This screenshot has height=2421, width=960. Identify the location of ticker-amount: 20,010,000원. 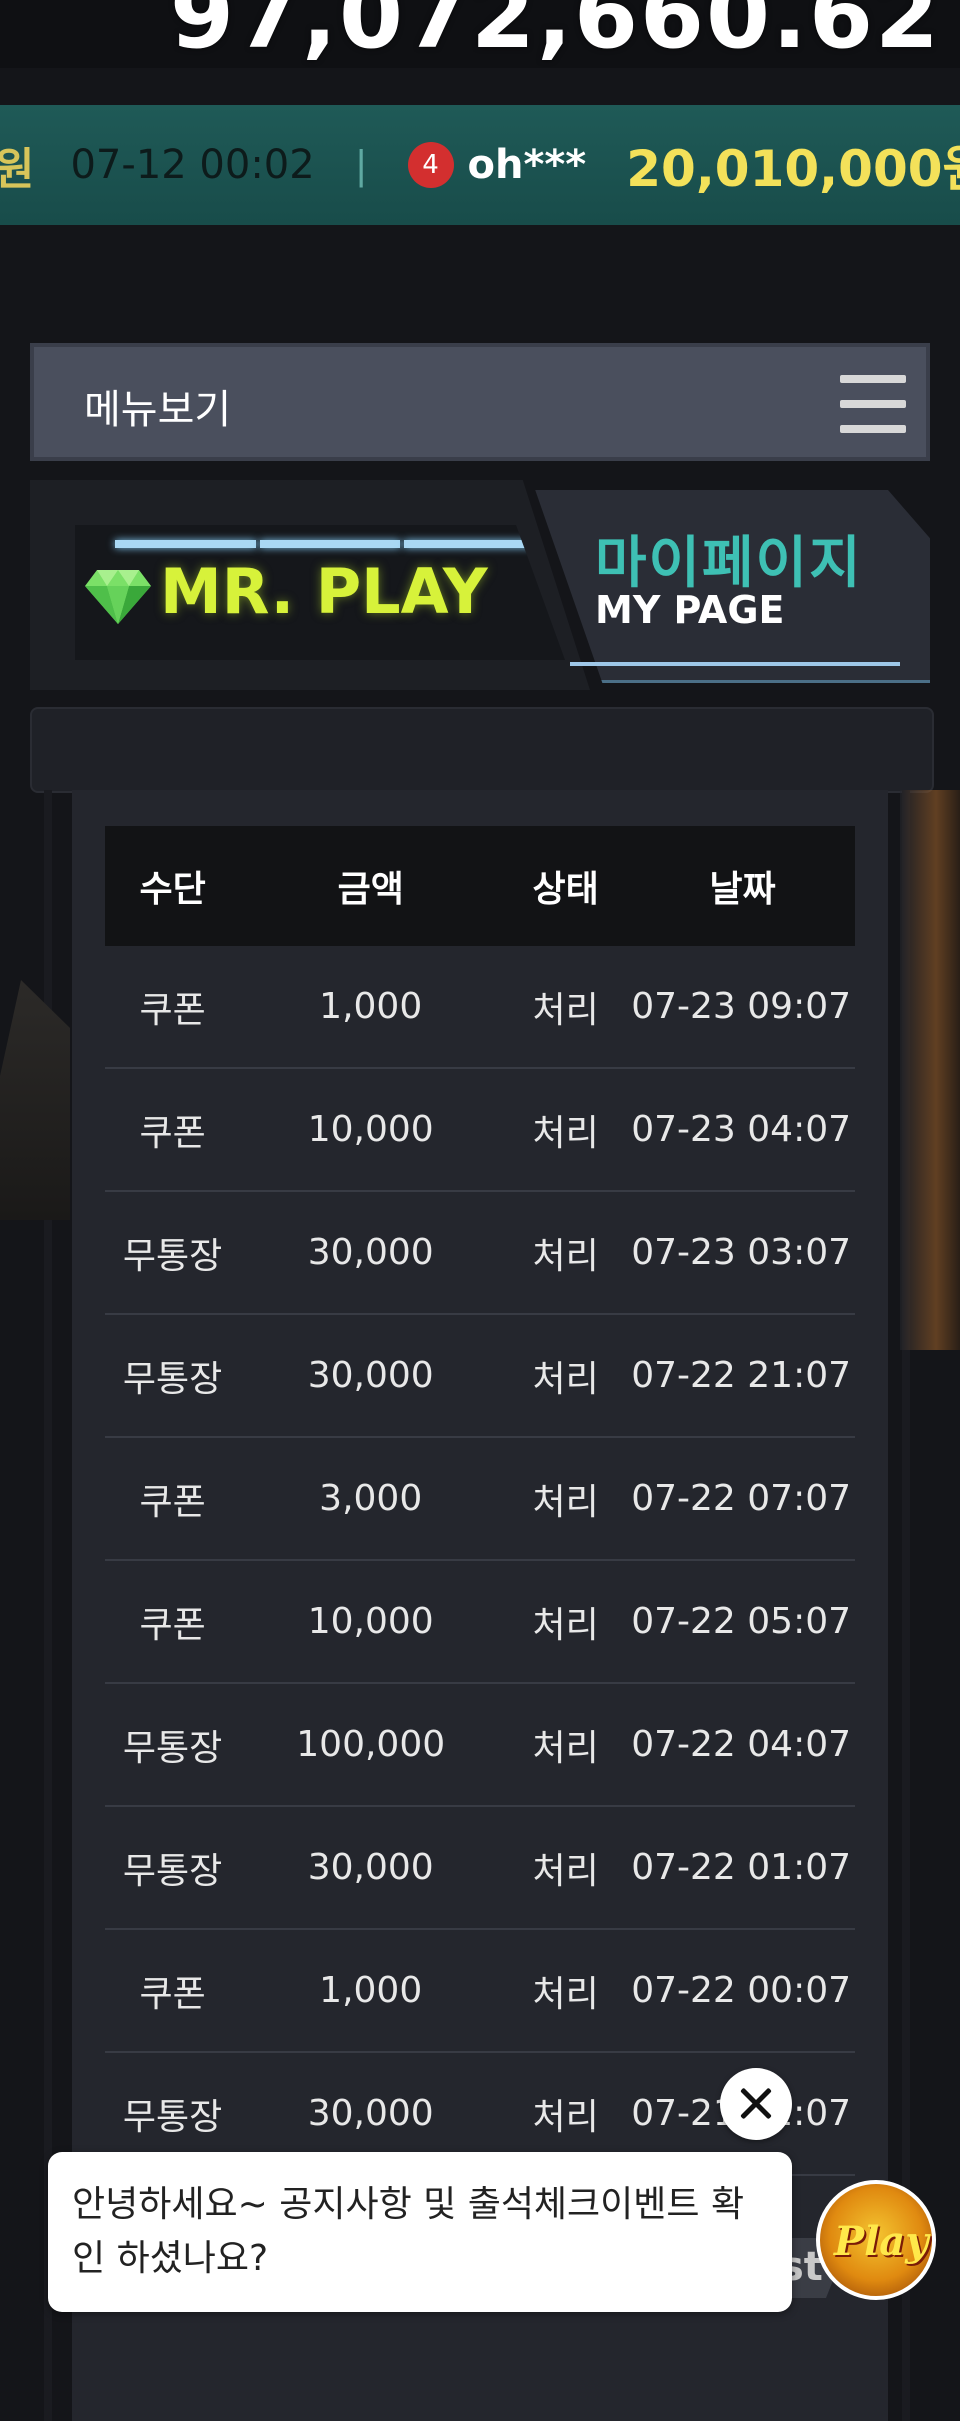
(793, 169).